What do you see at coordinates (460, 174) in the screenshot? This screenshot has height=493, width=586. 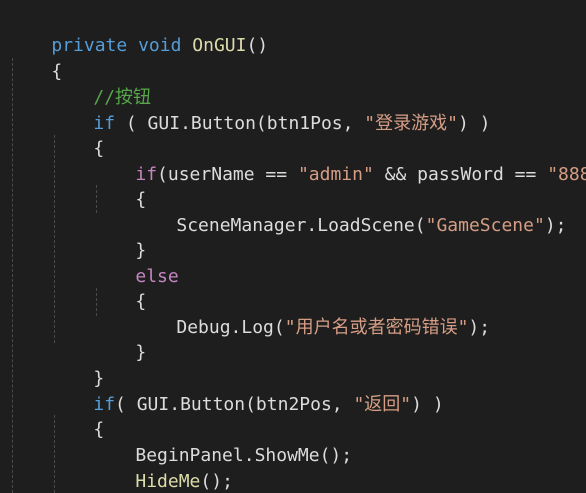 I see `code-text: && passWord ==` at bounding box center [460, 174].